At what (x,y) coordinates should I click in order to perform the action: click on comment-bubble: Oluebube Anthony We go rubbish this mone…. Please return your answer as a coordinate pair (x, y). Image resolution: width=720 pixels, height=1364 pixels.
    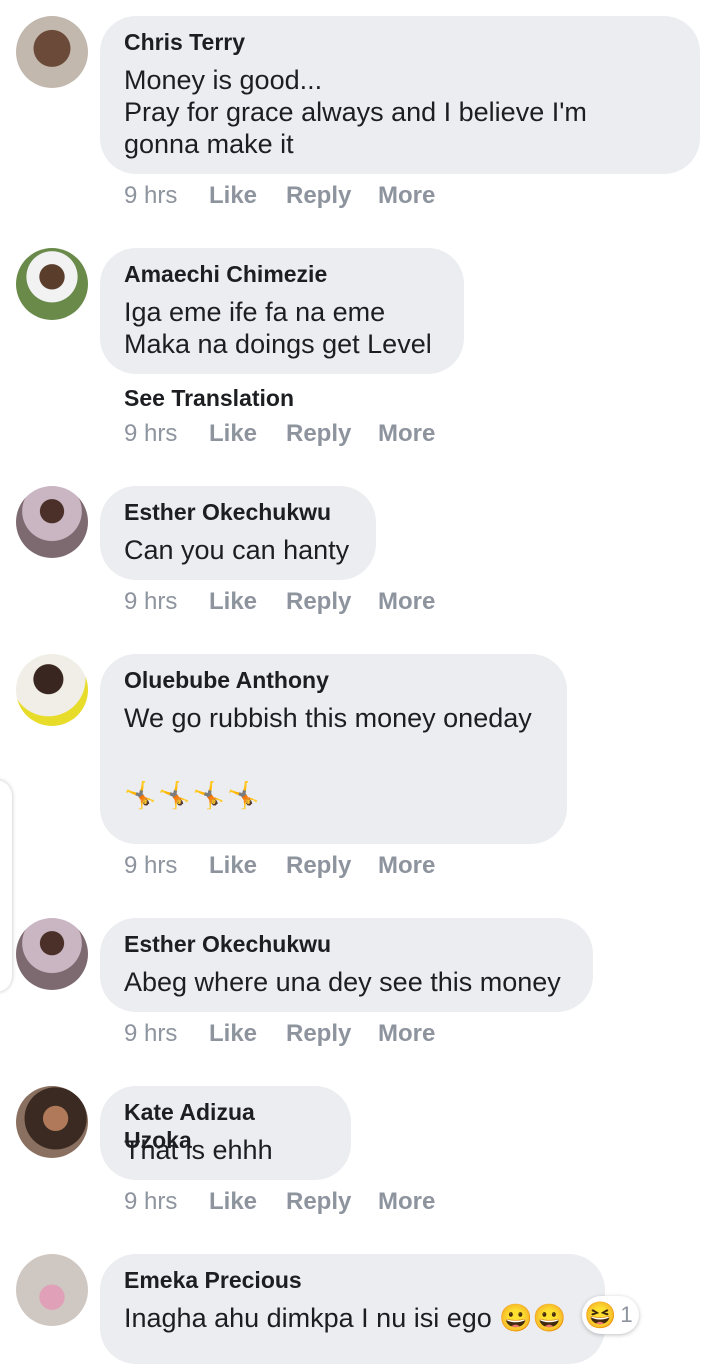
    Looking at the image, I should click on (333, 749).